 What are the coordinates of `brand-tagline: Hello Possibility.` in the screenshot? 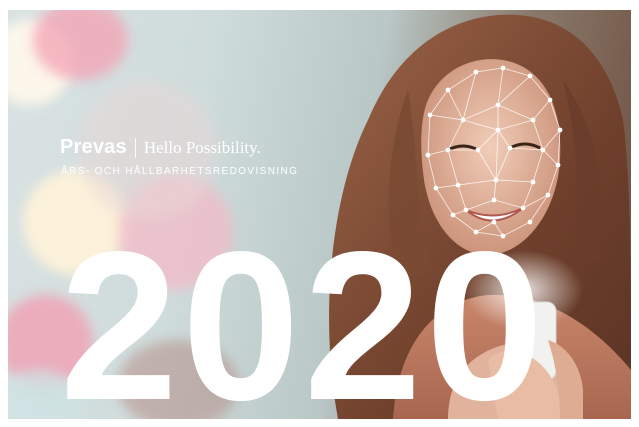 It's located at (202, 147).